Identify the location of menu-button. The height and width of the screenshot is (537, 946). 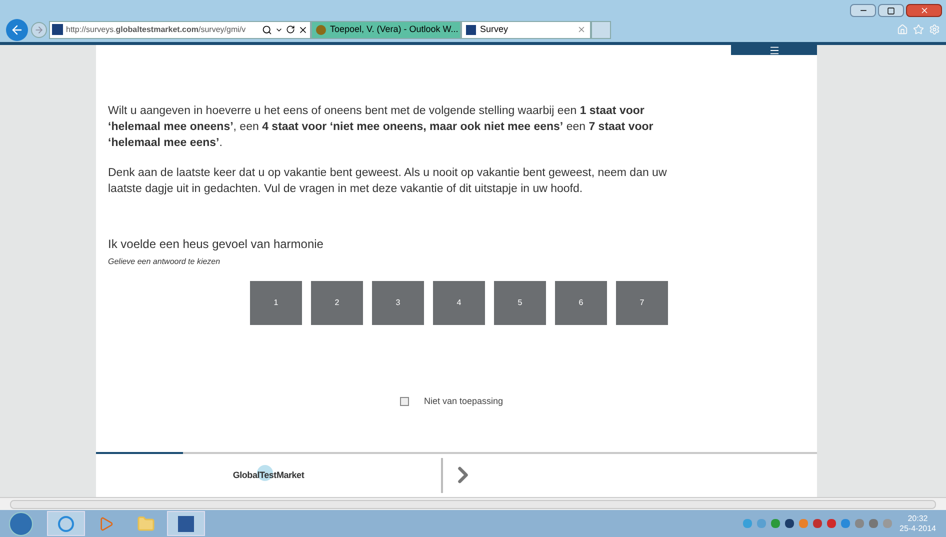
(774, 50).